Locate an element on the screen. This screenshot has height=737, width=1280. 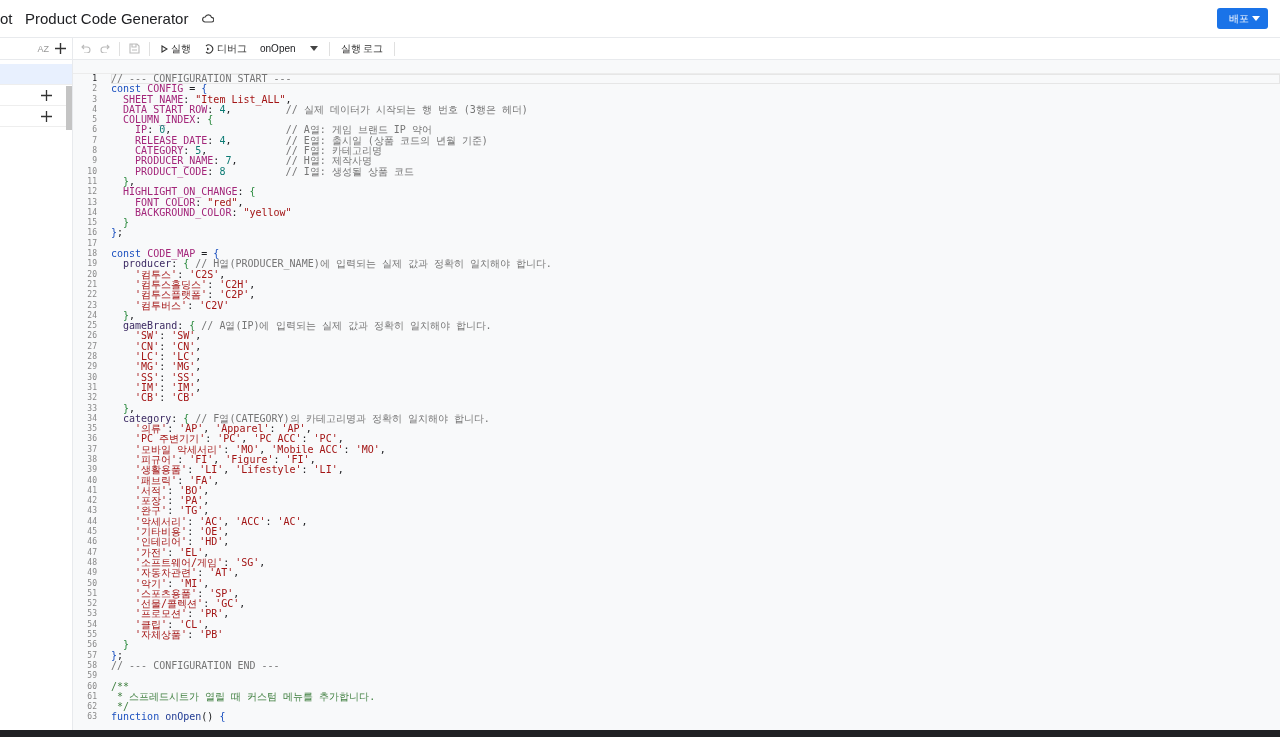
code-line: '모바일 악세서리': 'MO', 'Mobile ACC': 'MO', is located at coordinates (260, 449).